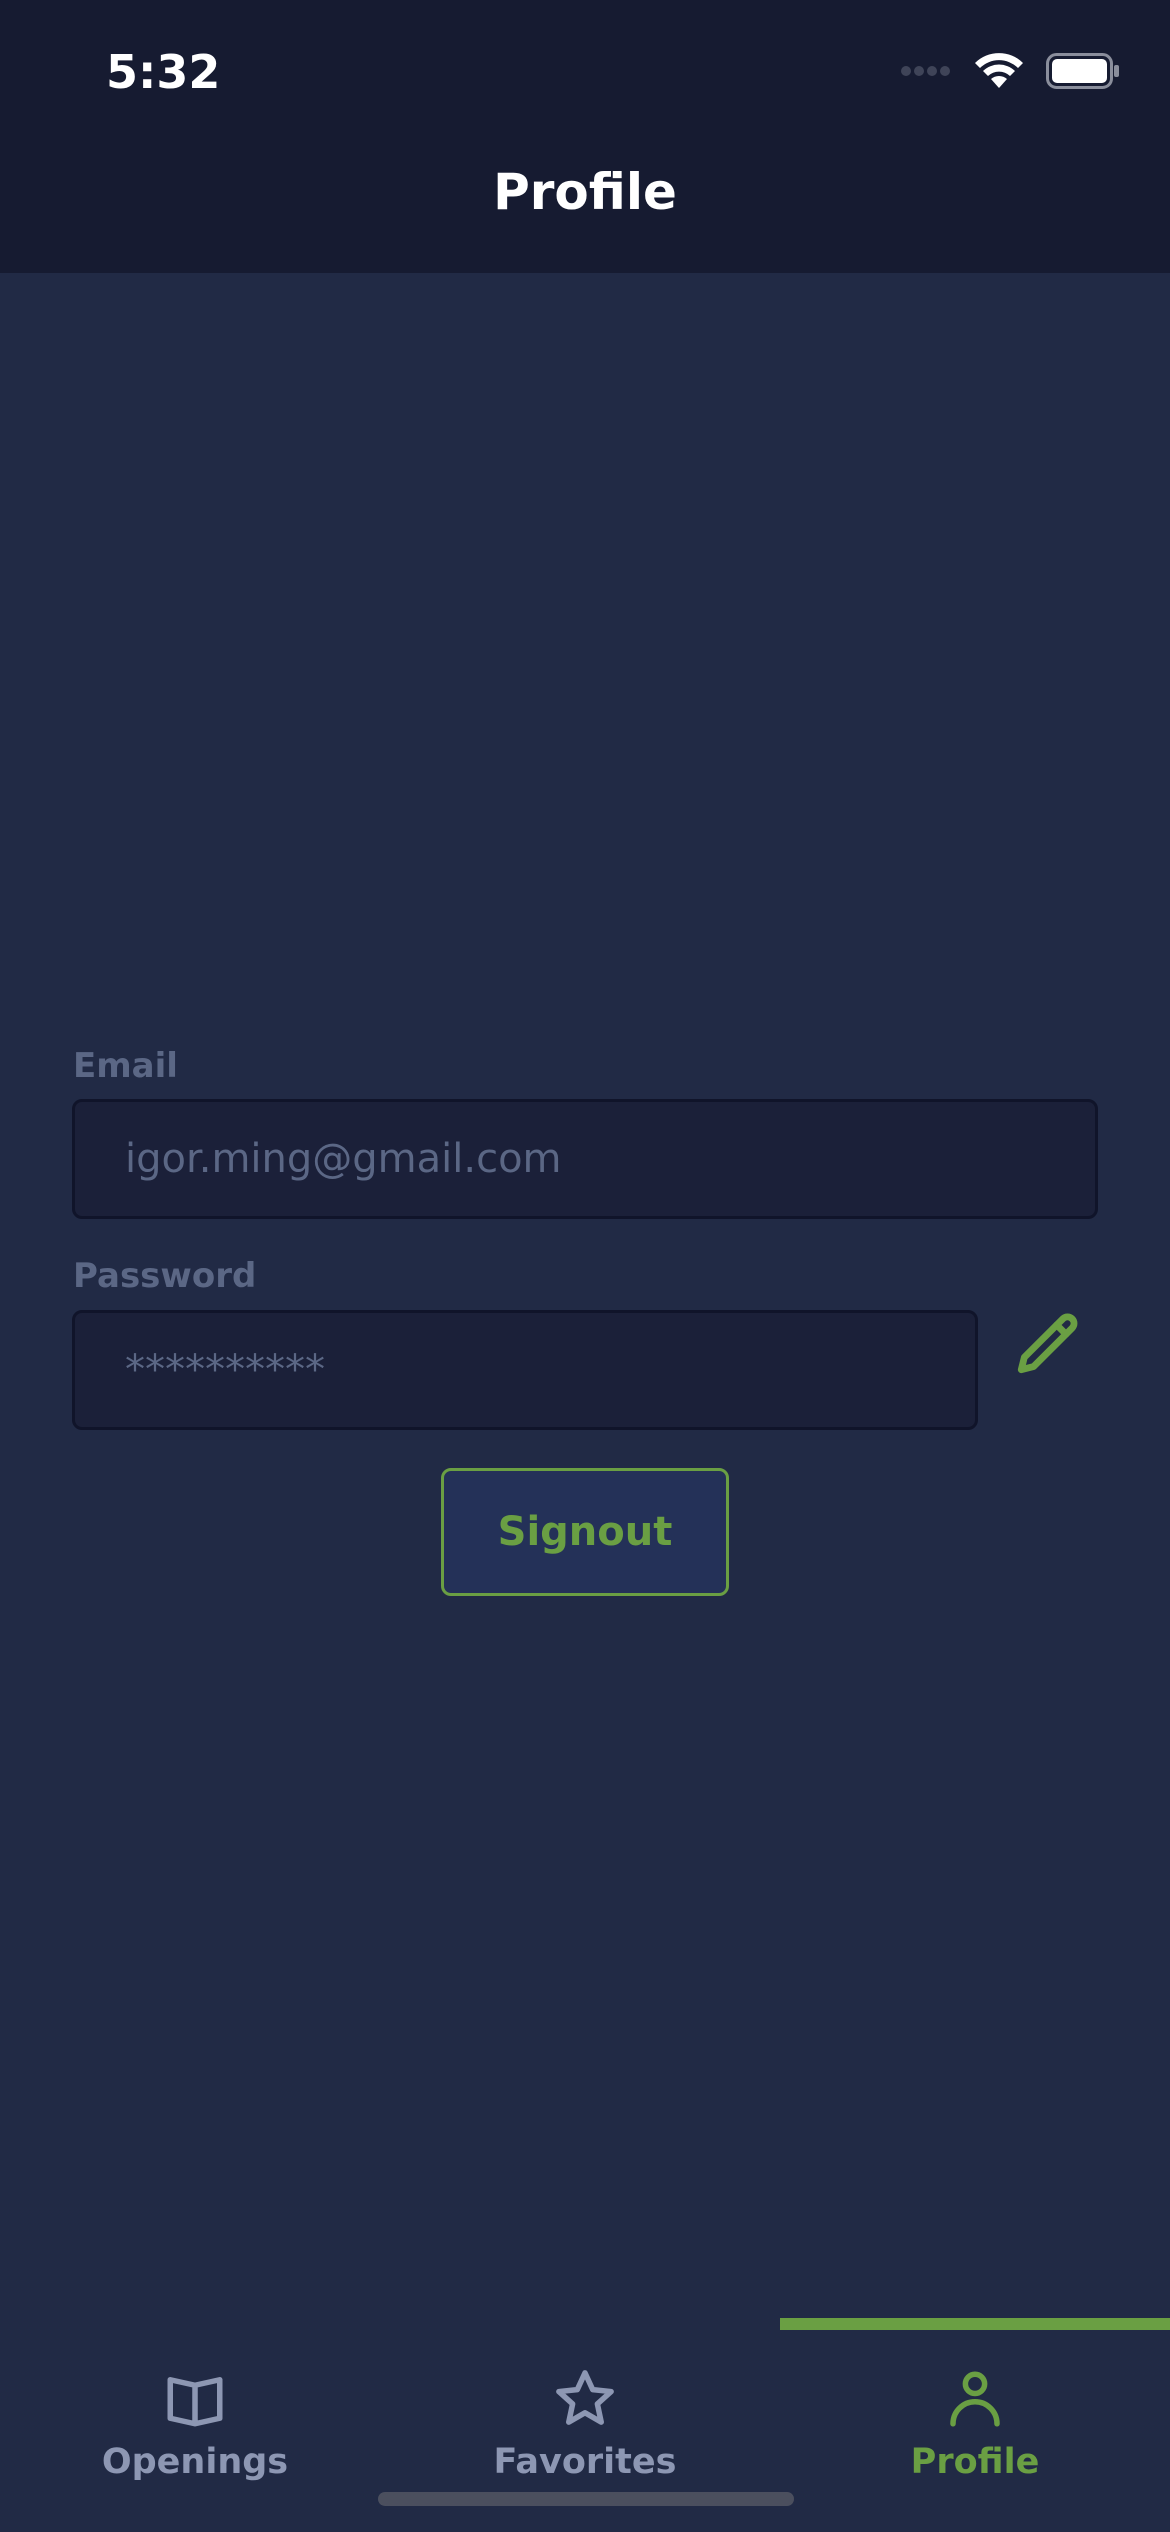  Describe the element at coordinates (585, 191) in the screenshot. I see `page-title: Profile` at that location.